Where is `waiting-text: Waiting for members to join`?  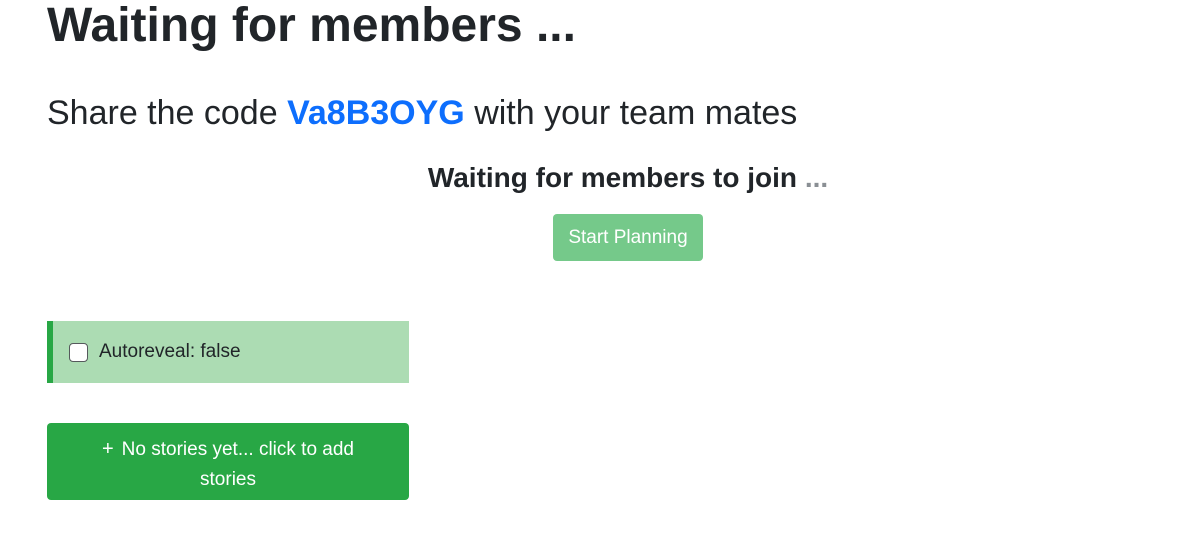 waiting-text: Waiting for members to join is located at coordinates (612, 177).